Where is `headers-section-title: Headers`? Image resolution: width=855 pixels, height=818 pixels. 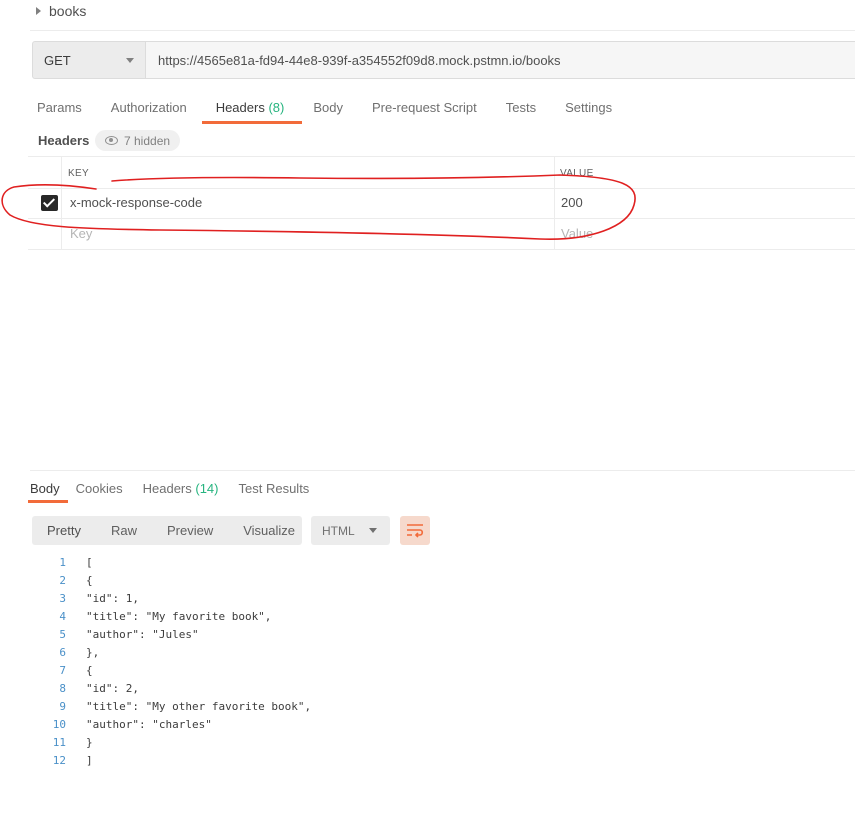
headers-section-title: Headers is located at coordinates (64, 140).